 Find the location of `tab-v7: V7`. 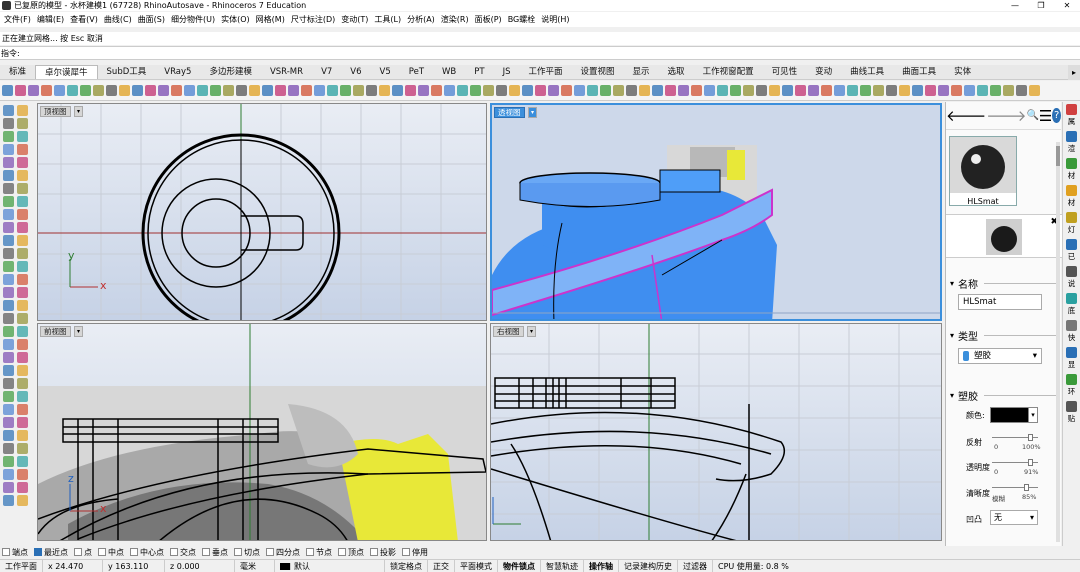

tab-v7: V7 is located at coordinates (326, 72).